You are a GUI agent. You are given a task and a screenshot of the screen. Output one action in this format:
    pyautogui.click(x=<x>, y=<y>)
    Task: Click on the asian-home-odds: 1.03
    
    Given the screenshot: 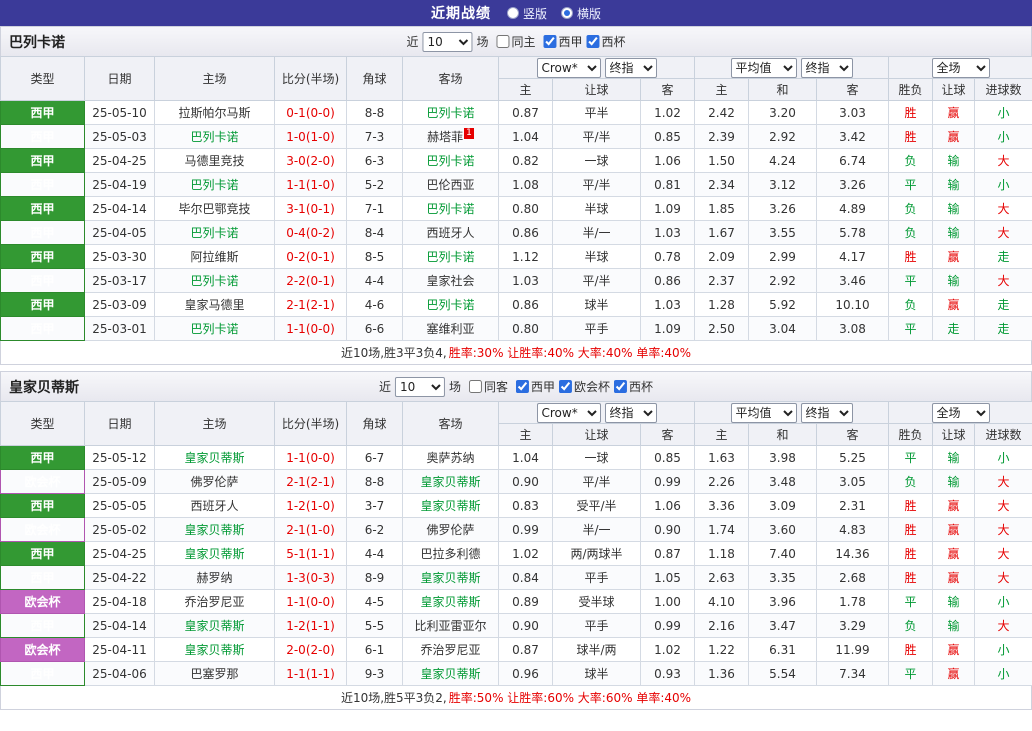 What is the action you would take?
    pyautogui.click(x=525, y=280)
    